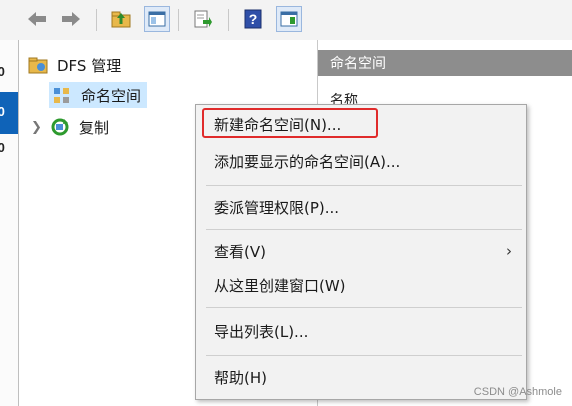 The image size is (572, 406). I want to click on show-hide-tree-button, so click(157, 19).